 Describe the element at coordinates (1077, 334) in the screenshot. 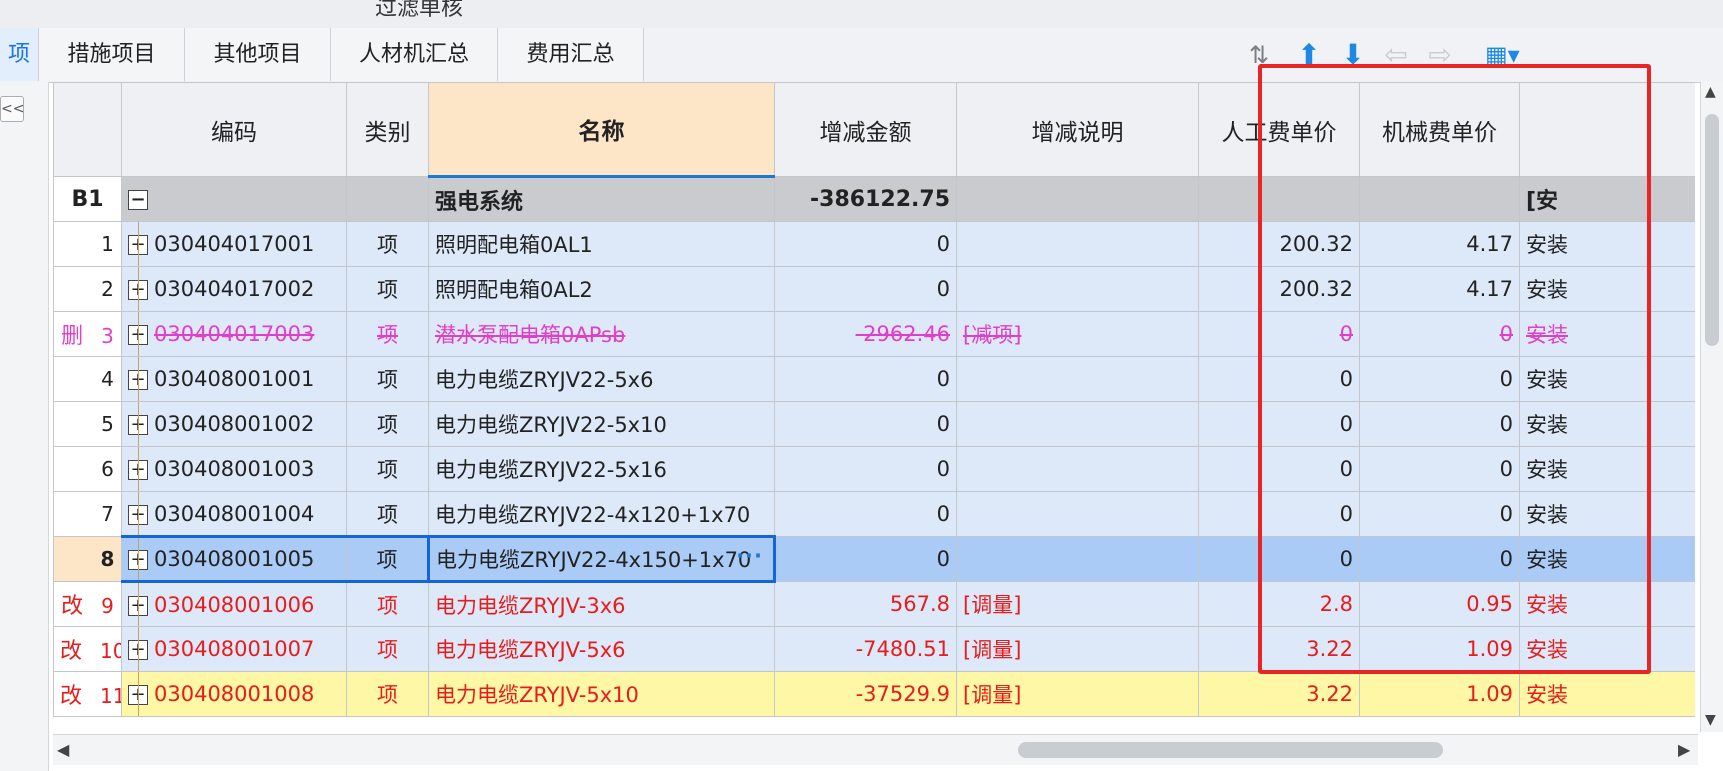

I see `row-change-note: [减项]` at that location.